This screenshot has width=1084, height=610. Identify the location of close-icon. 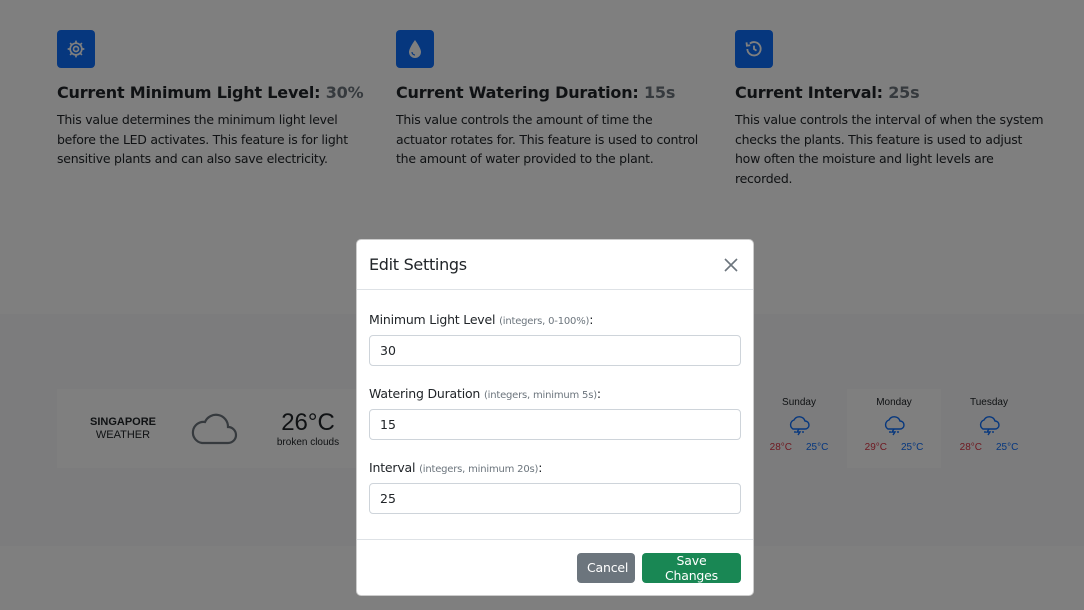
(731, 264).